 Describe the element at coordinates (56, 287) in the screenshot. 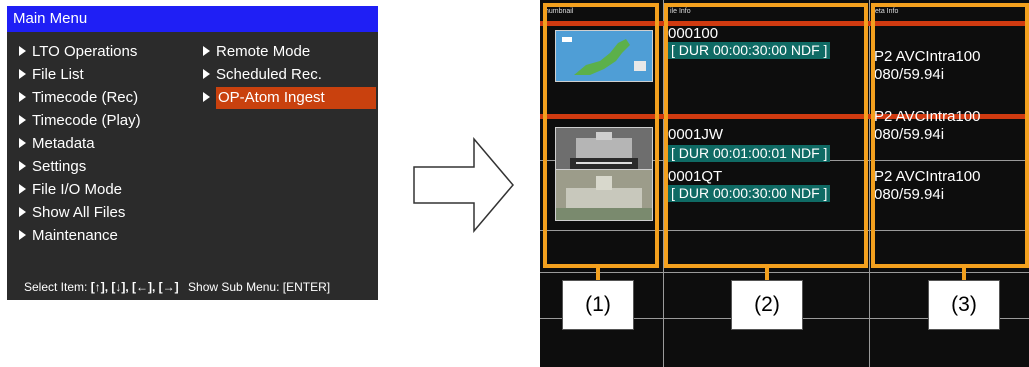

I see `select-item-label: Select Item:` at that location.